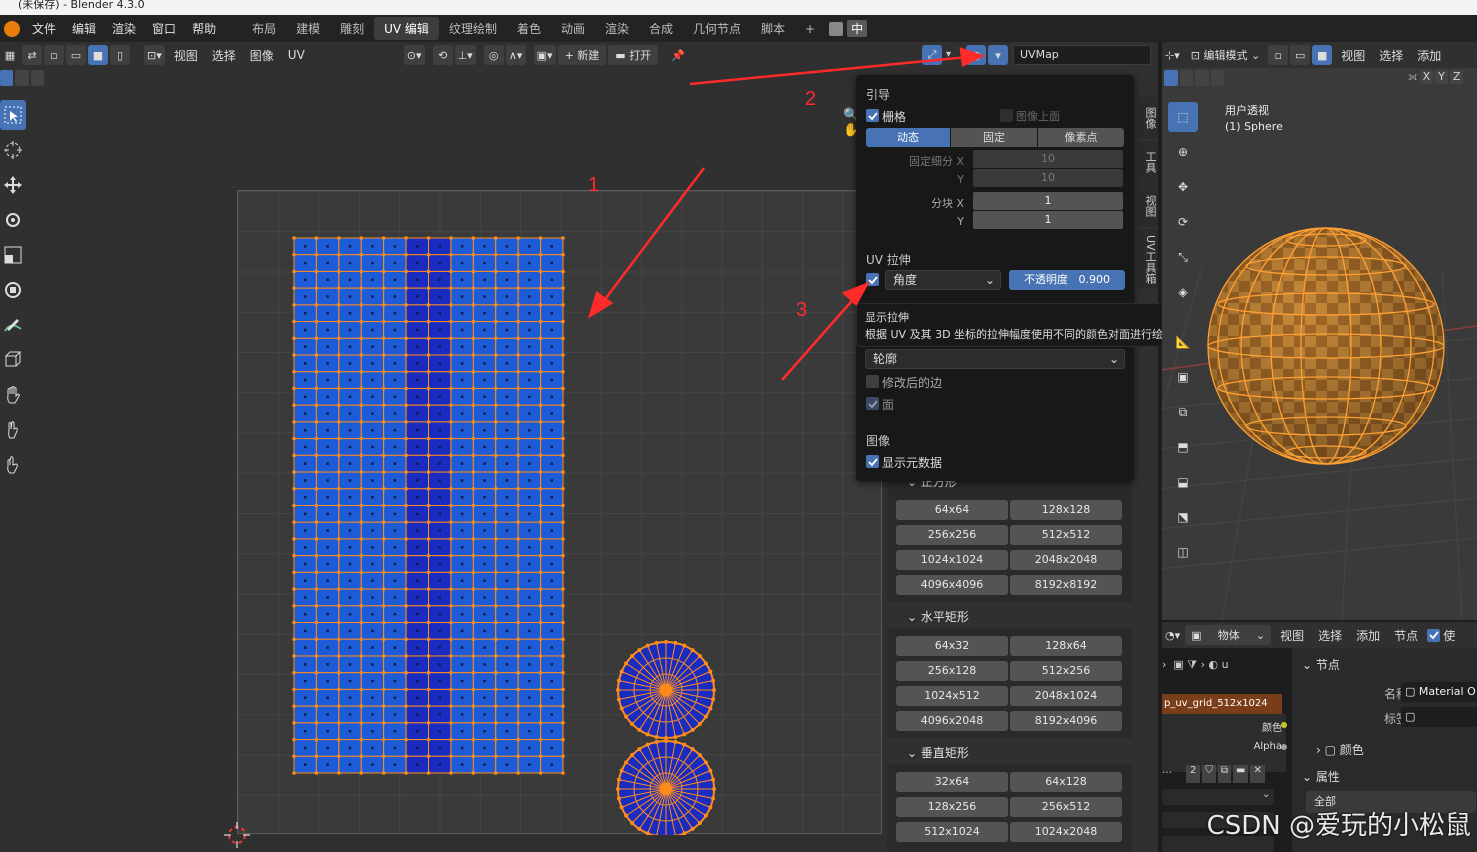 The image size is (1477, 852). Describe the element at coordinates (908, 137) in the screenshot. I see `grid-mode-dynamic: 动态` at that location.